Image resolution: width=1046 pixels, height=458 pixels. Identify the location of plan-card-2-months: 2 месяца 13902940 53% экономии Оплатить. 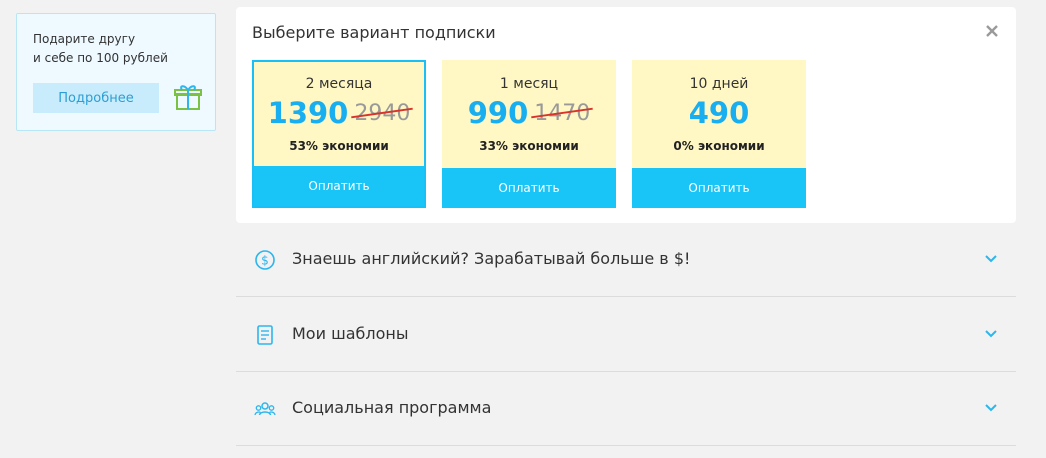
(339, 134).